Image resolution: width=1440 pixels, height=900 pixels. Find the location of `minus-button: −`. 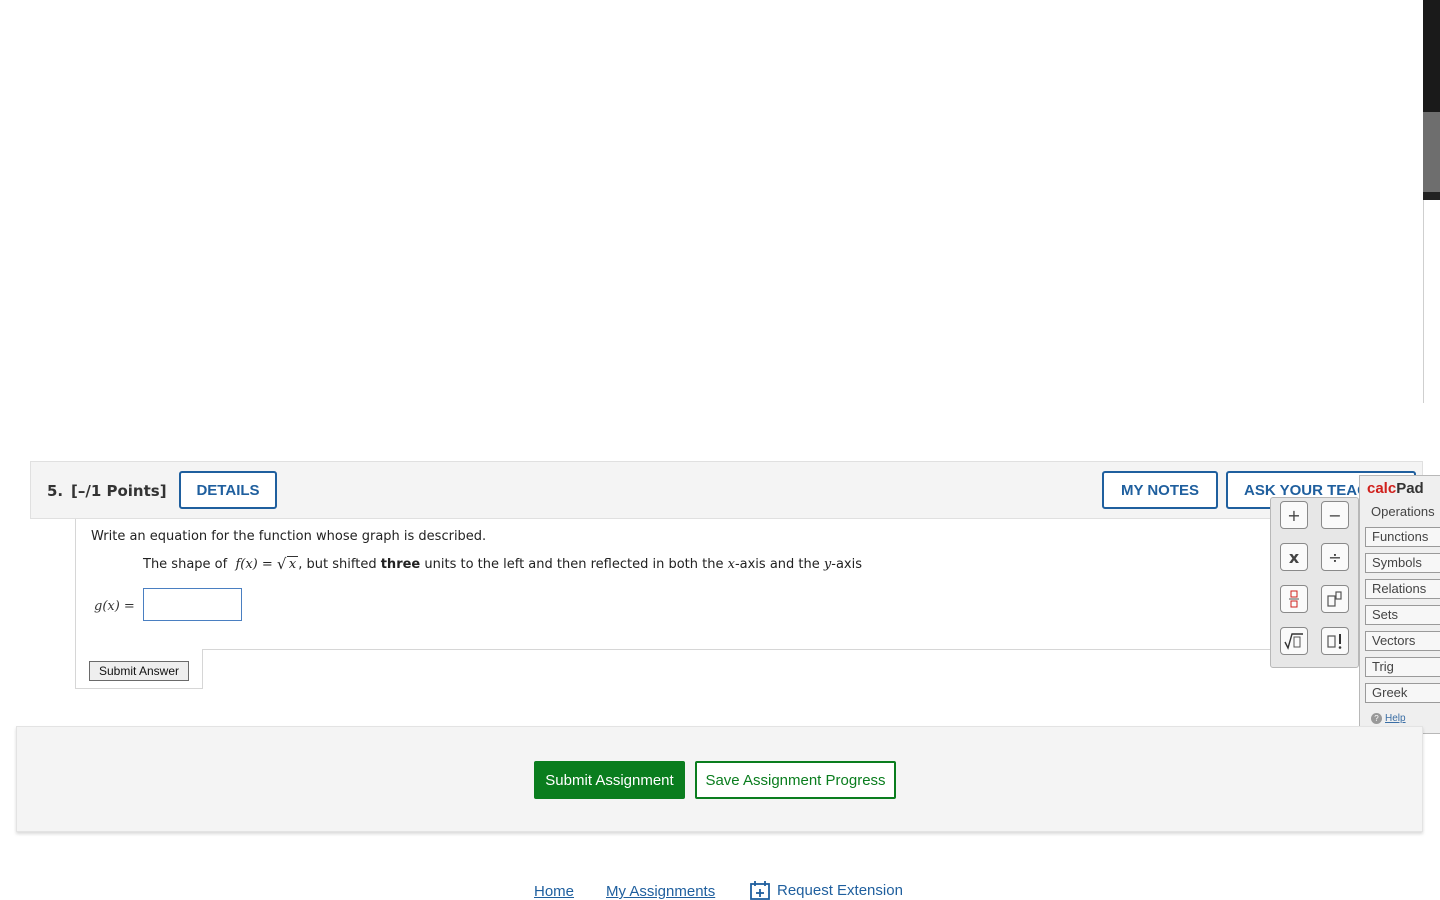

minus-button: − is located at coordinates (1335, 515).